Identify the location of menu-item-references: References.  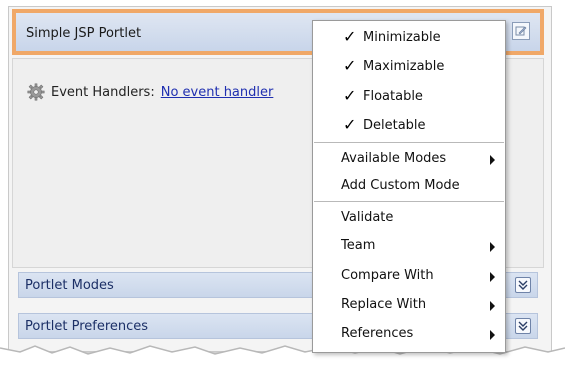
(409, 334).